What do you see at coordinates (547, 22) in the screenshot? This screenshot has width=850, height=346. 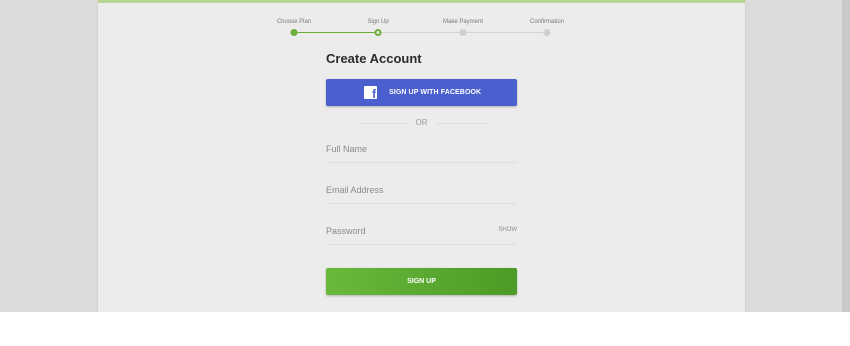 I see `step-label-confirmation: Confirmation` at bounding box center [547, 22].